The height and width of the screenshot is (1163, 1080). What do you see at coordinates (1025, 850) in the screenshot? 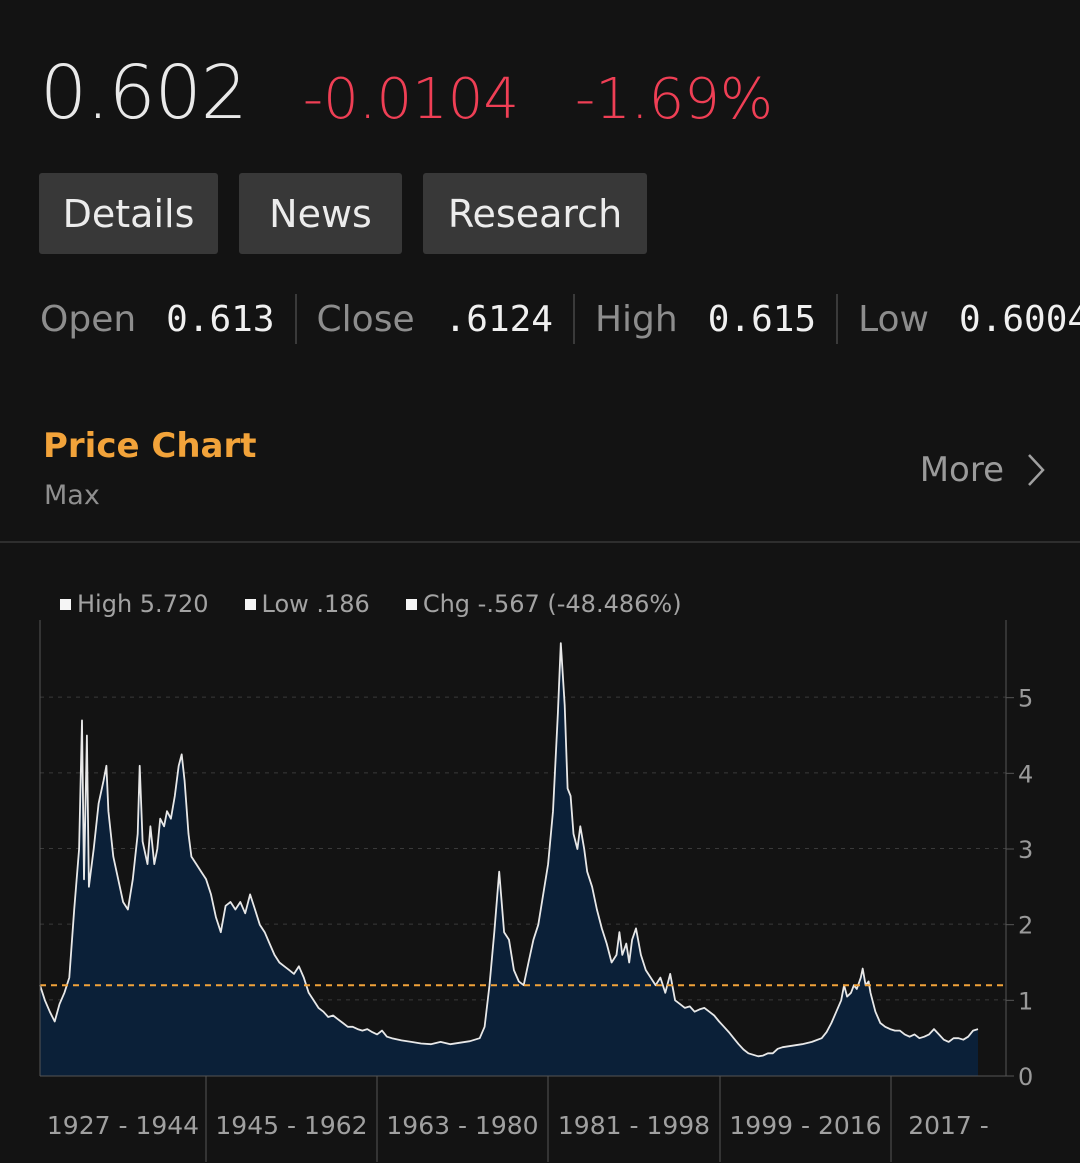
I see `y-tick-label: 3` at bounding box center [1025, 850].